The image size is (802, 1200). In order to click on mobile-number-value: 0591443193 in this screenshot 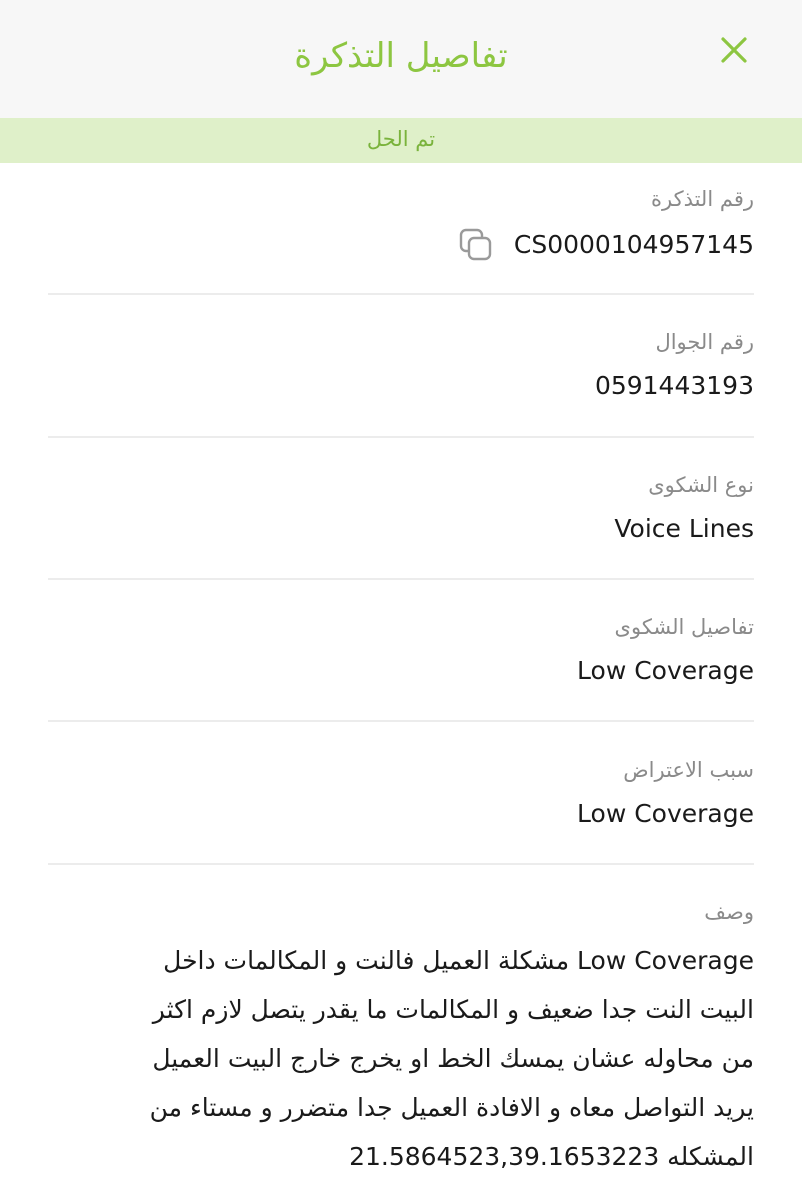, I will do `click(674, 385)`.